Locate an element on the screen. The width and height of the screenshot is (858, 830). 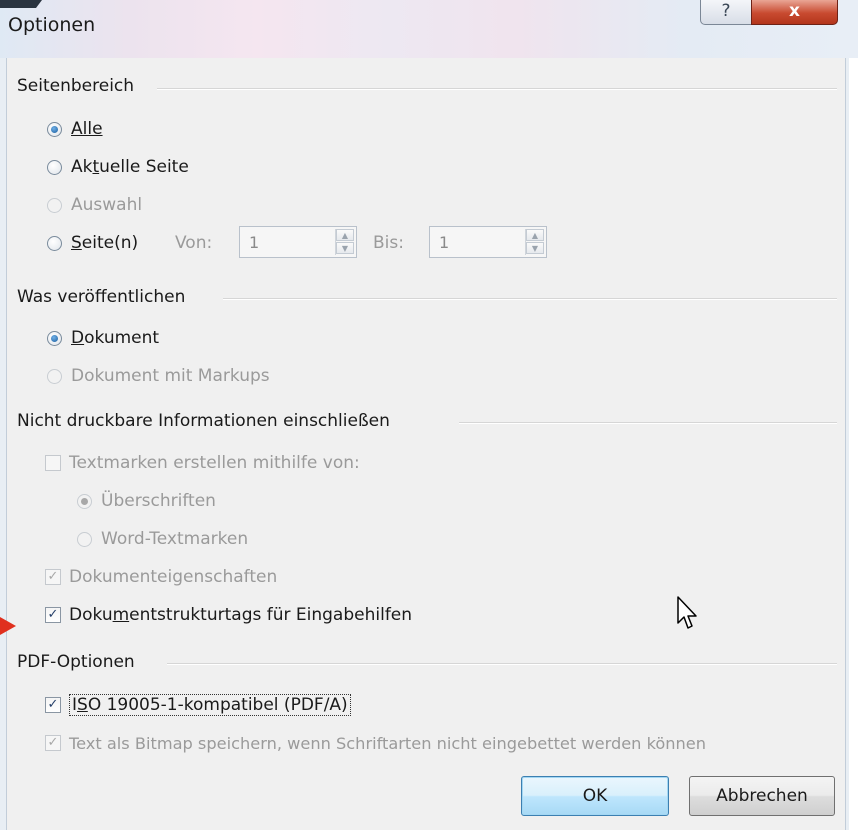
radio-label-part: okument is located at coordinates (122, 338).